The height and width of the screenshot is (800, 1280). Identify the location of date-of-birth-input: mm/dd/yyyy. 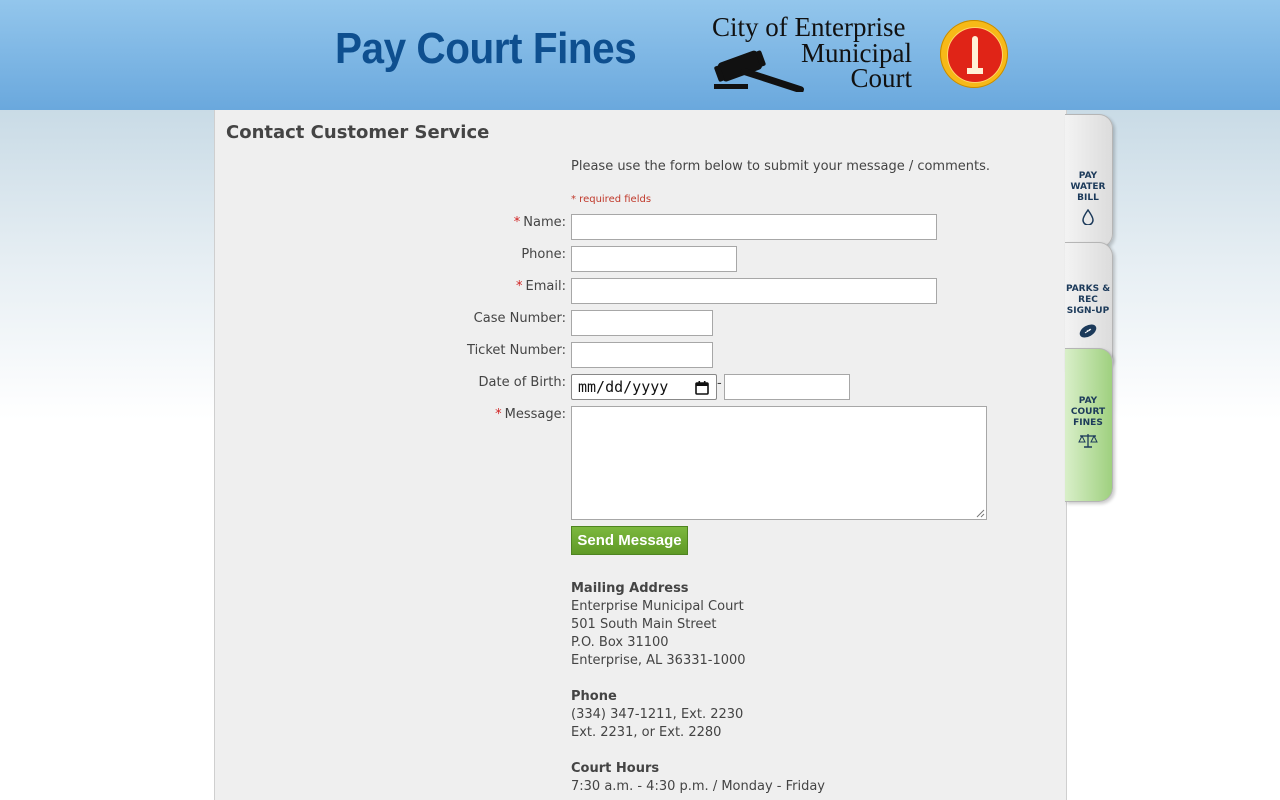
(644, 387).